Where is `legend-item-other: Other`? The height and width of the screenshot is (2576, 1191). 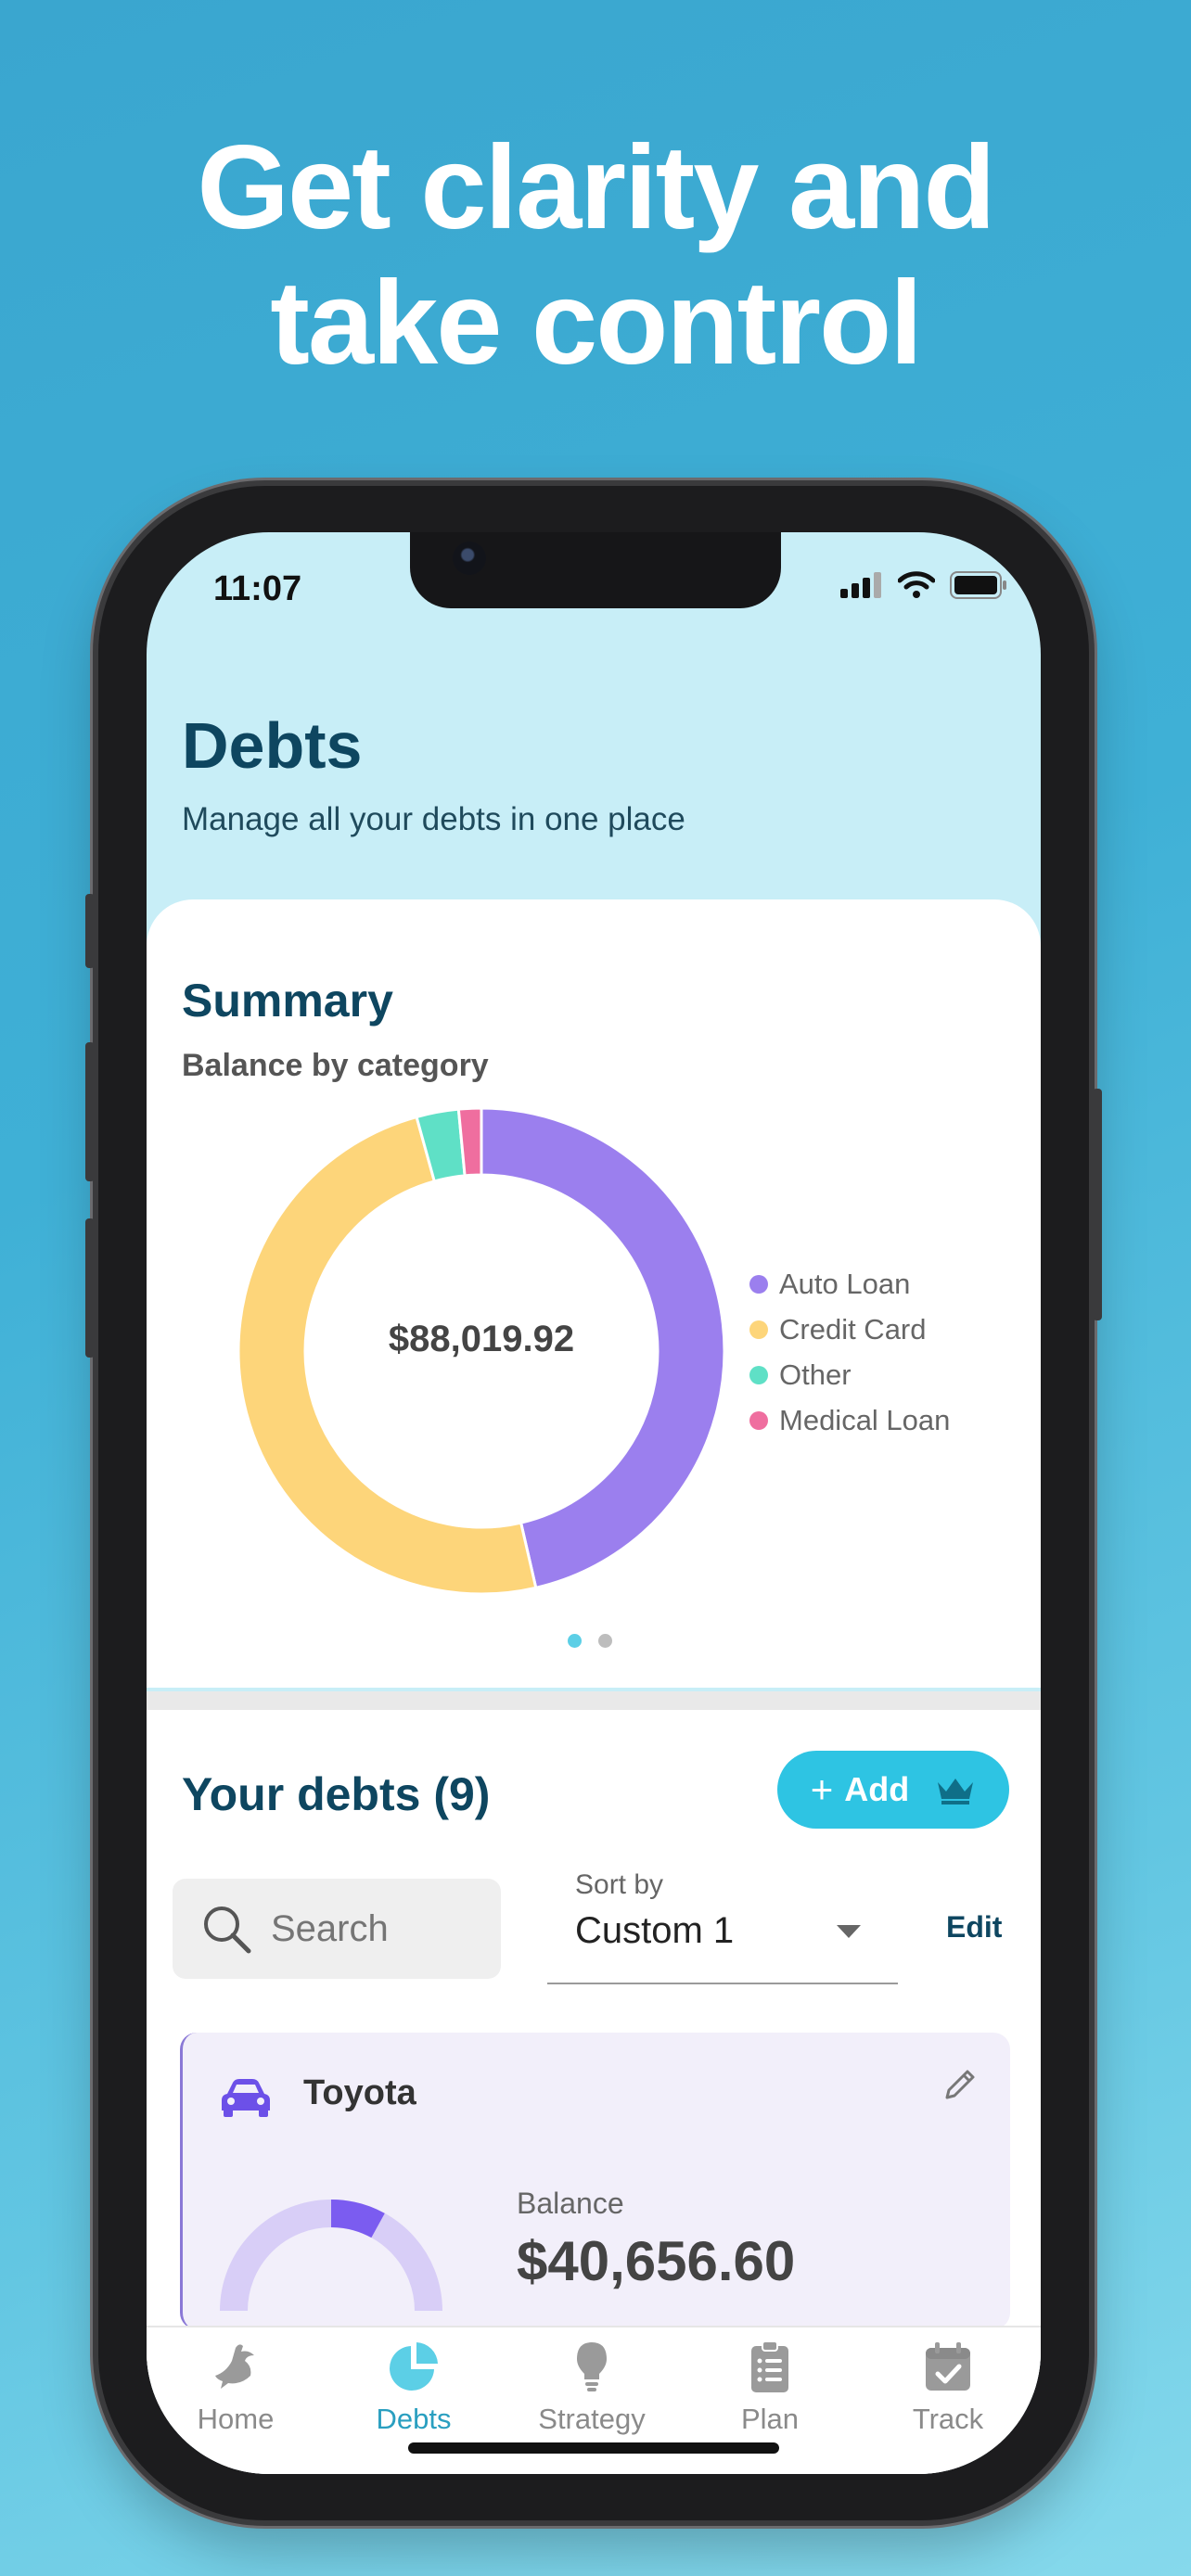 legend-item-other: Other is located at coordinates (849, 1374).